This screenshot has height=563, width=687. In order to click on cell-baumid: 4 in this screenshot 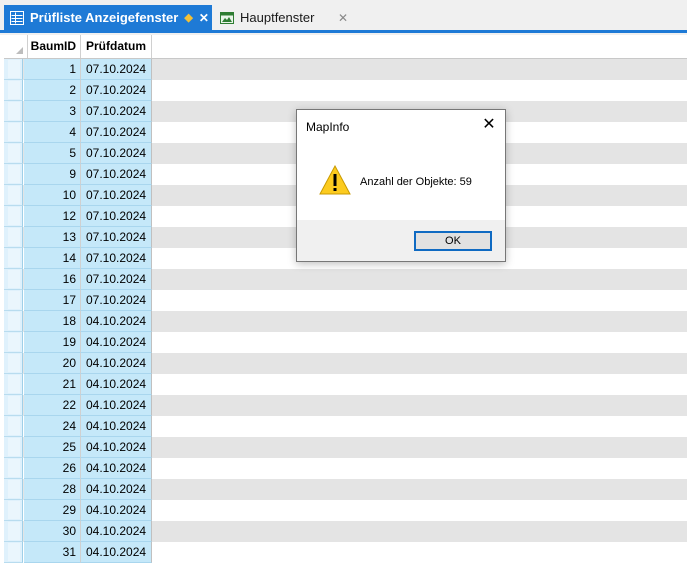, I will do `click(52, 132)`.